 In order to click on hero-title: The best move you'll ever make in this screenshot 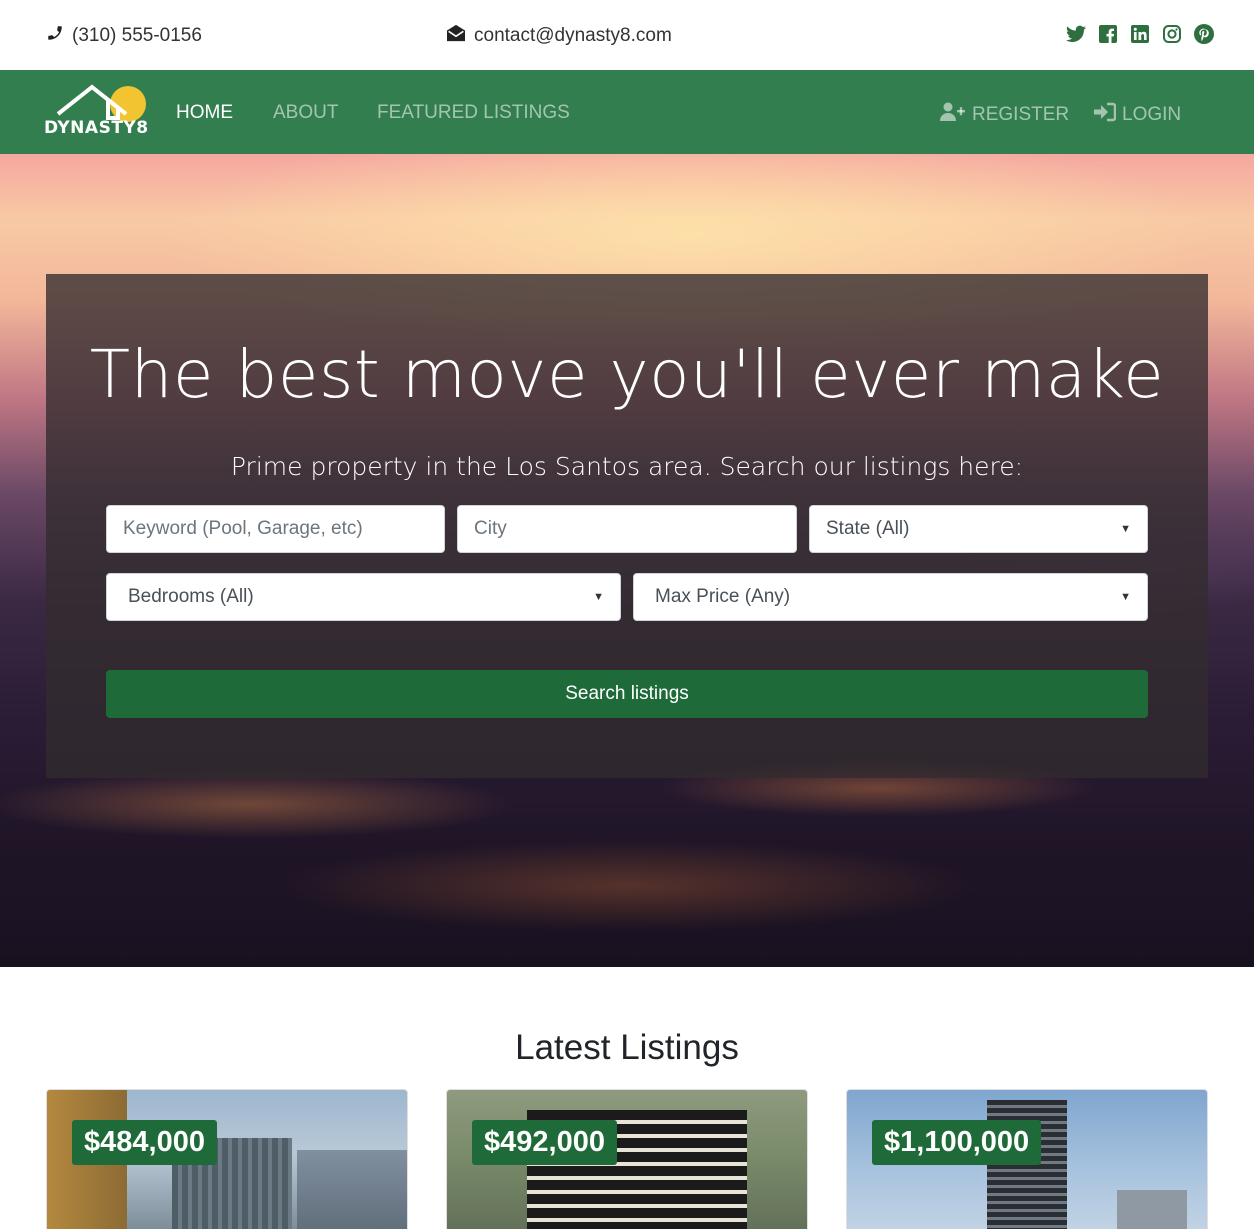, I will do `click(627, 374)`.